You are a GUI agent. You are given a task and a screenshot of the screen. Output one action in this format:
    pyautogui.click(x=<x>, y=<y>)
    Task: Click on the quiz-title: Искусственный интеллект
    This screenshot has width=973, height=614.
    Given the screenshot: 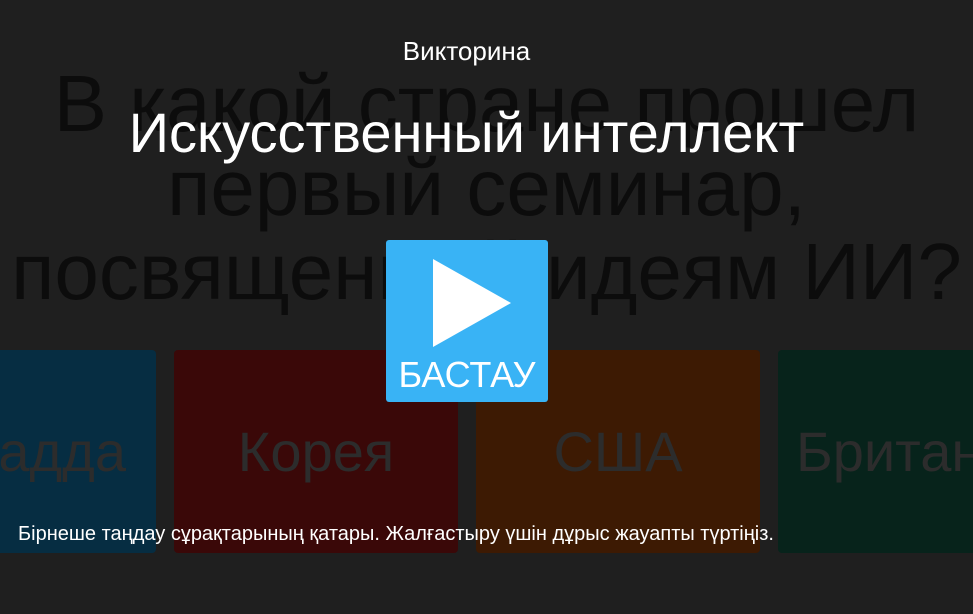 What is the action you would take?
    pyautogui.click(x=466, y=132)
    